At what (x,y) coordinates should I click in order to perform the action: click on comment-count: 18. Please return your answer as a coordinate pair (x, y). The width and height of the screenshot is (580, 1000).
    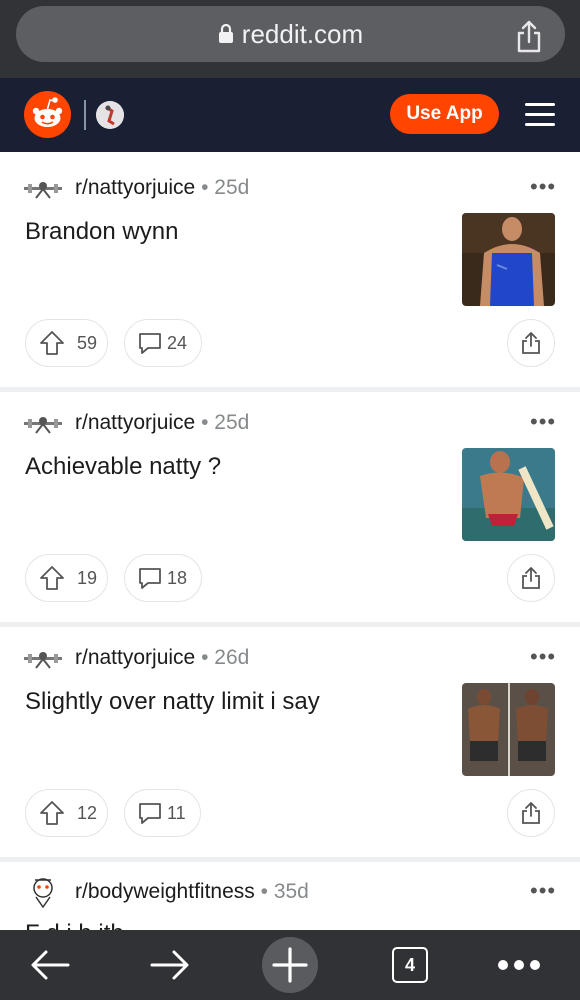
    Looking at the image, I should click on (177, 577).